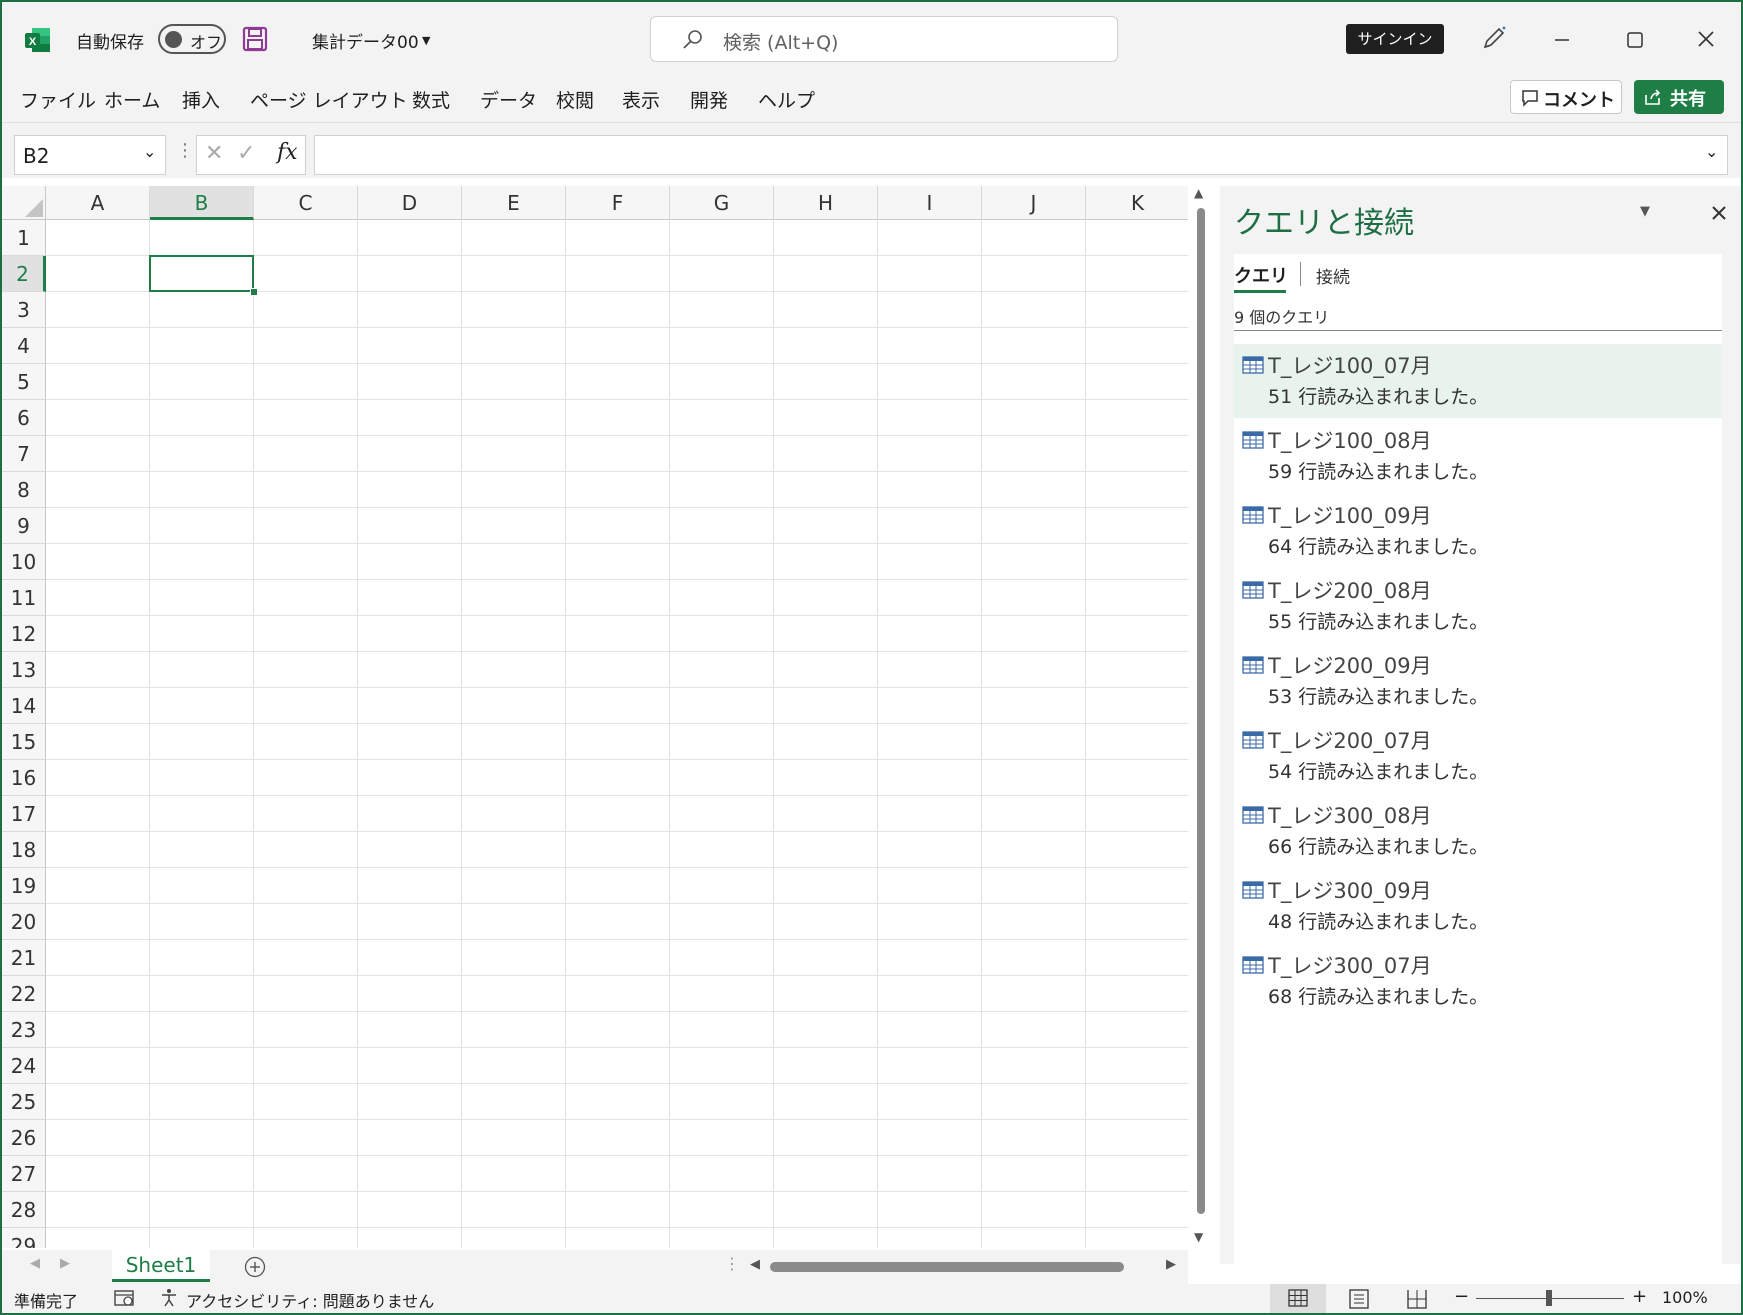  Describe the element at coordinates (24, 922) in the screenshot. I see `row-header-20: 20` at that location.